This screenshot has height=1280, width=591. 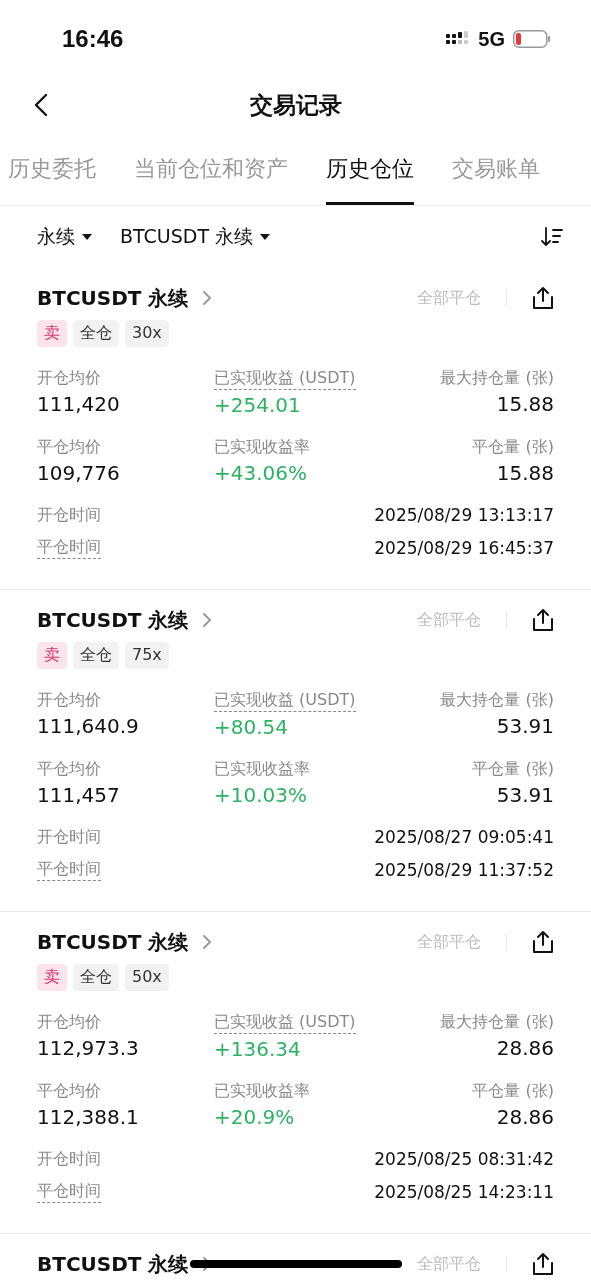 I want to click on time-value: 2025/08/29 16:45:37, so click(x=464, y=547).